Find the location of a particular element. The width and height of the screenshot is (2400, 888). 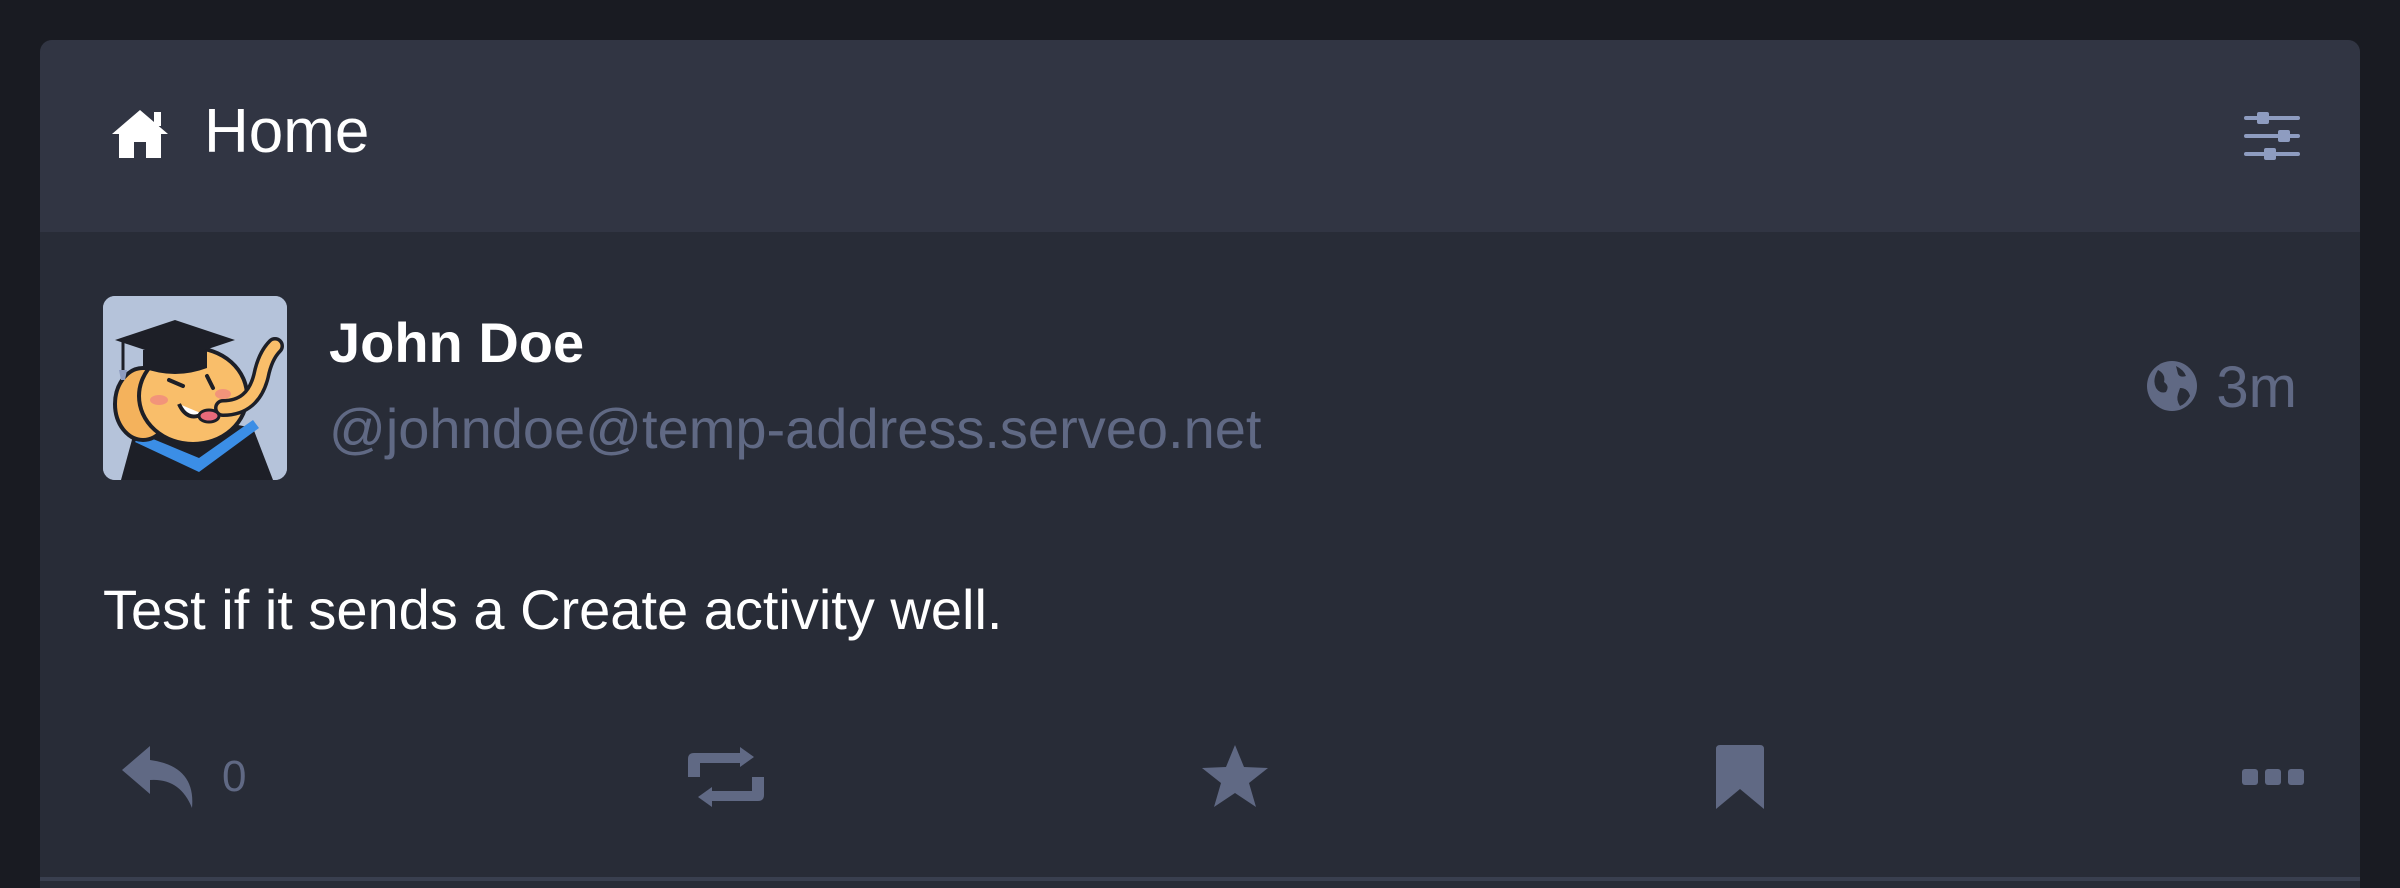

avatar is located at coordinates (195, 388).